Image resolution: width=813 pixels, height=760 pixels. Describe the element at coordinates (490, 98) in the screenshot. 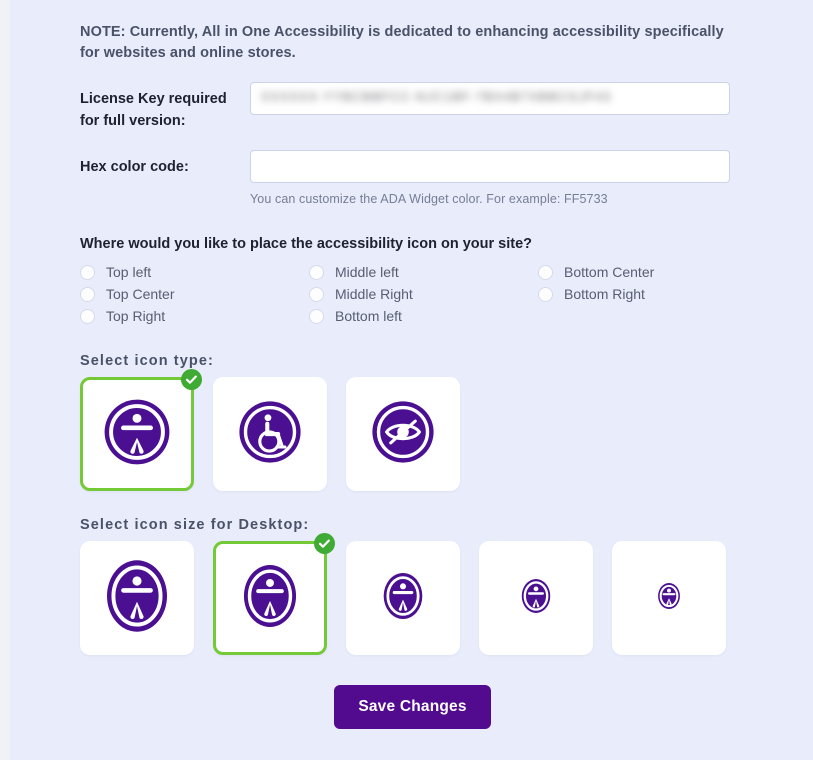

I see `license-key-input` at that location.